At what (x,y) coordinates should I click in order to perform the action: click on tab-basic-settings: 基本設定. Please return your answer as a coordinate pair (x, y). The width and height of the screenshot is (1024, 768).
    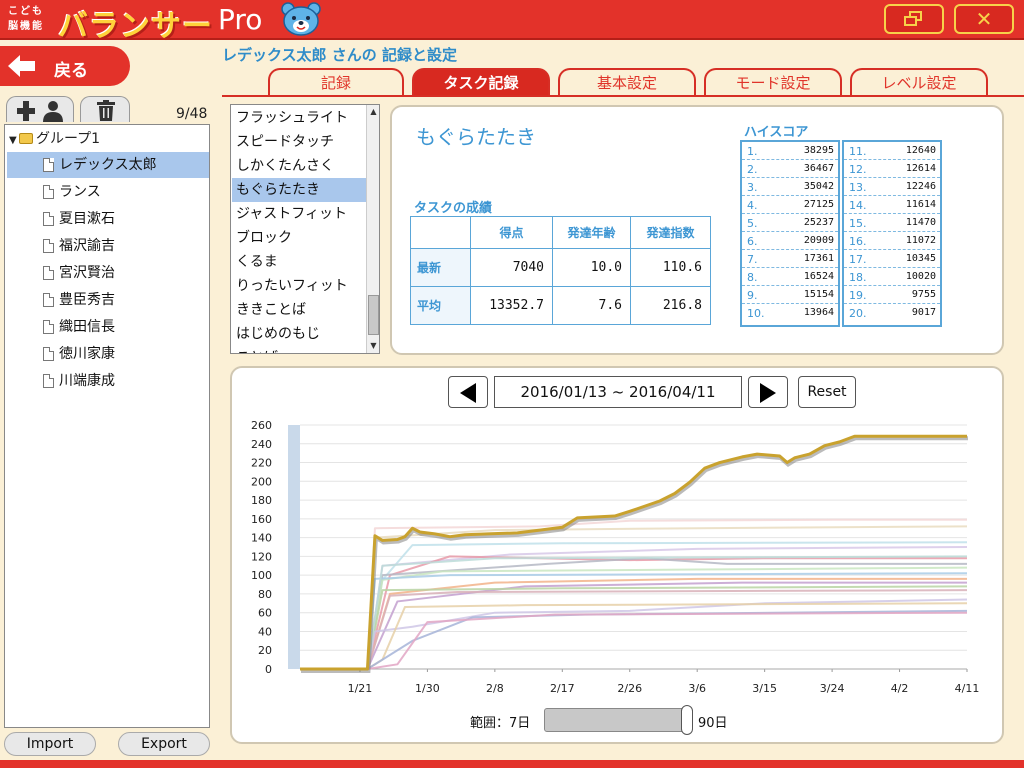
    Looking at the image, I should click on (627, 82).